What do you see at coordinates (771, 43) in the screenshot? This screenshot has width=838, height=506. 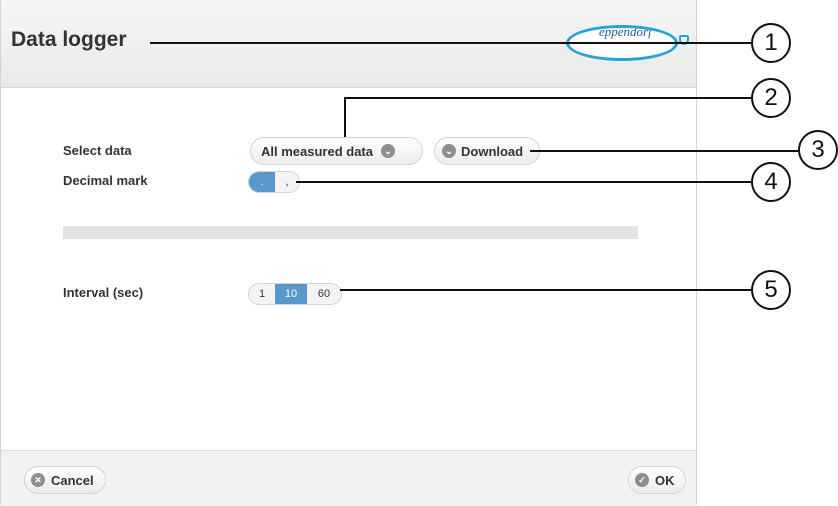 I see `callout-1: 1` at bounding box center [771, 43].